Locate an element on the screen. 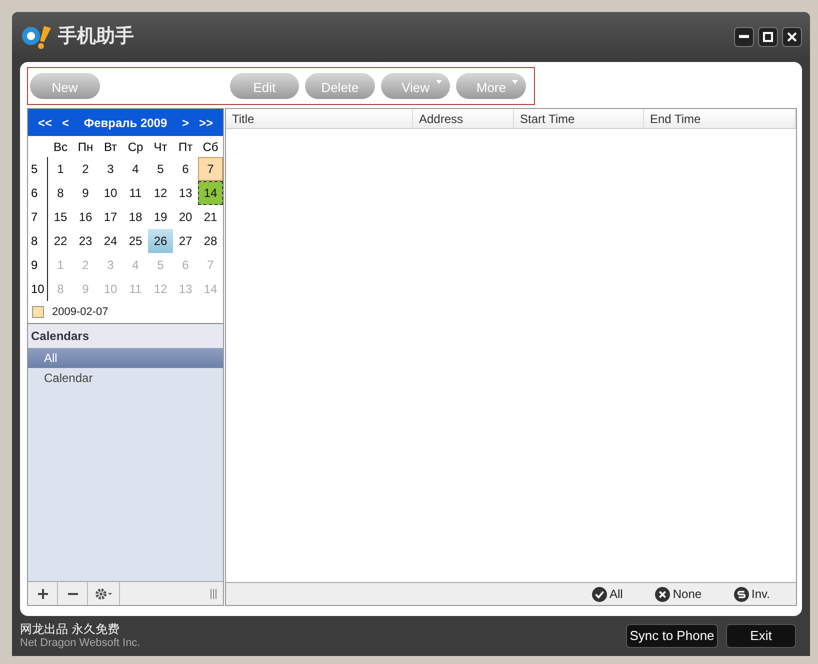  minimize-button is located at coordinates (744, 37).